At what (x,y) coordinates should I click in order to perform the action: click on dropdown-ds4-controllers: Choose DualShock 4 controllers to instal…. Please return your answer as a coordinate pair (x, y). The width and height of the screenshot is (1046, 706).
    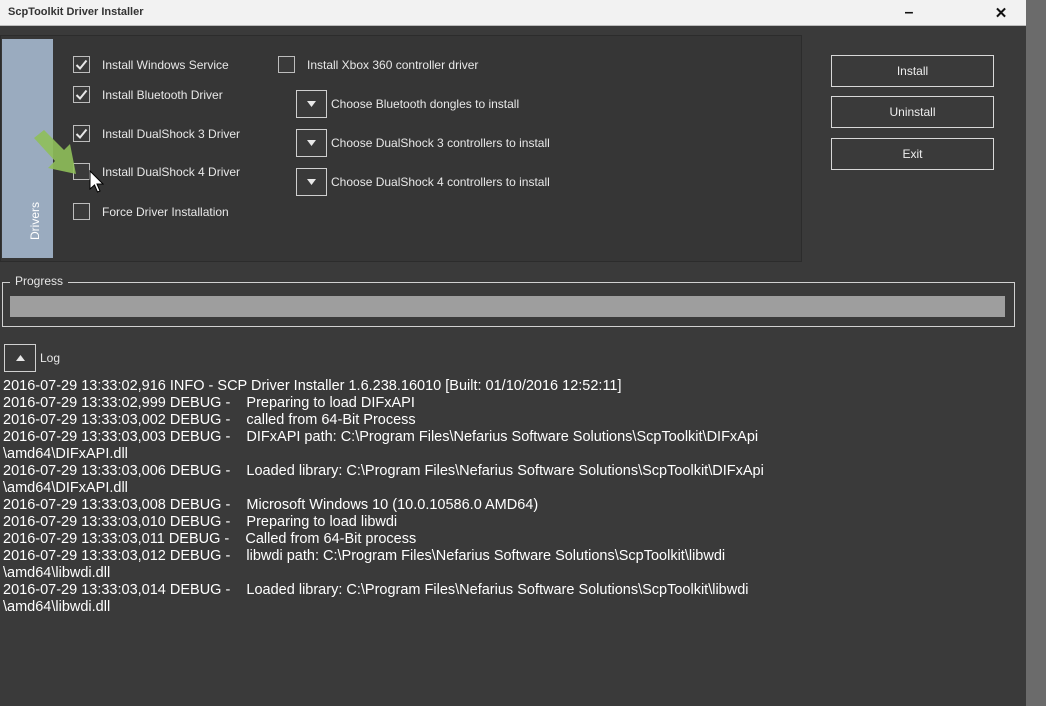
    Looking at the image, I should click on (423, 182).